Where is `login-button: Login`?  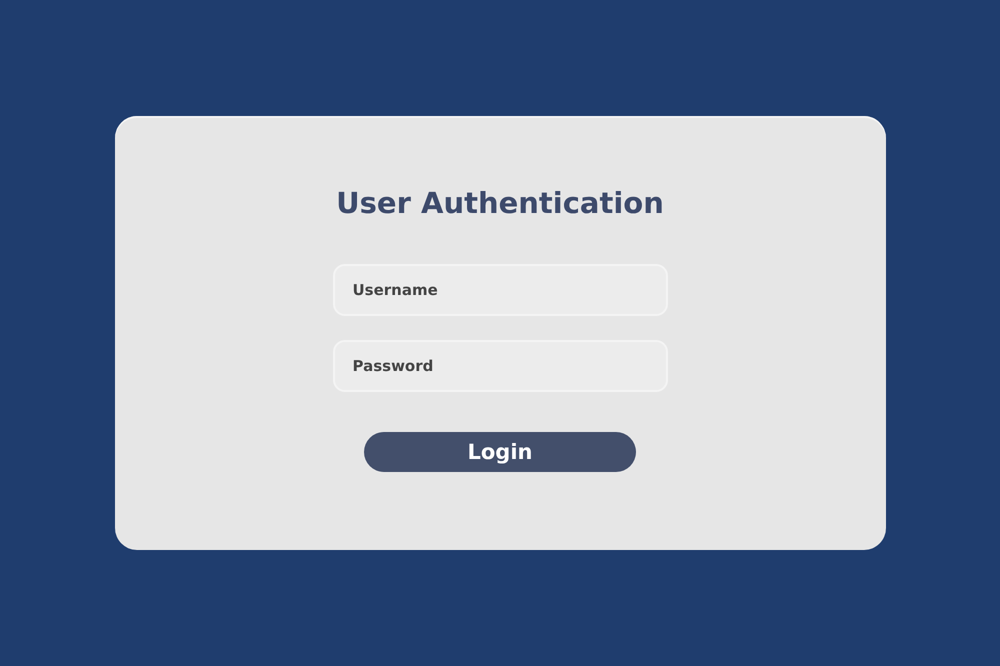
login-button: Login is located at coordinates (500, 452).